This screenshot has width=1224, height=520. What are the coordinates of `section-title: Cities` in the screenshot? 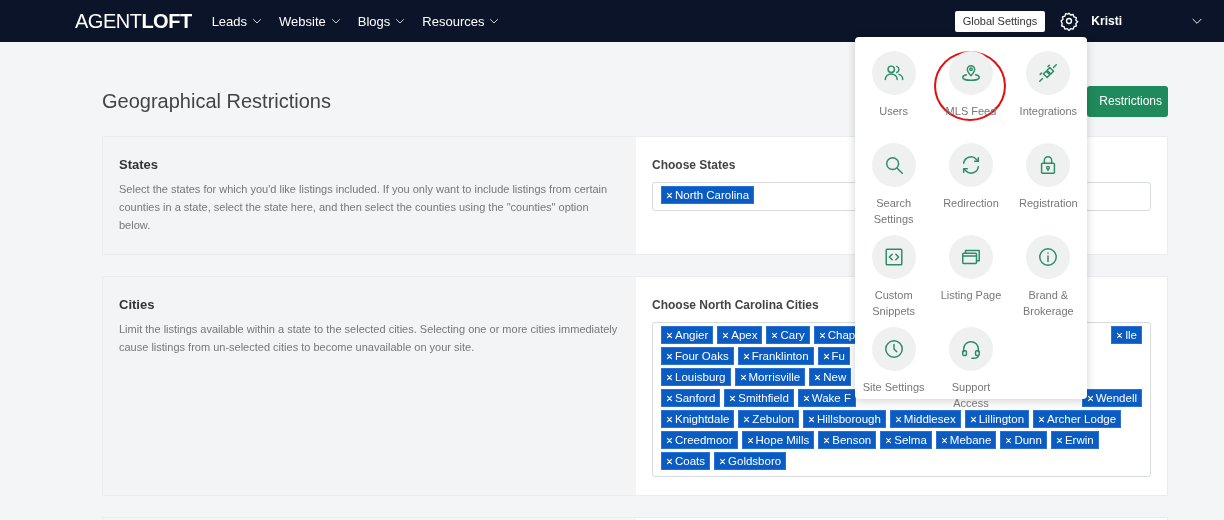 It's located at (137, 304).